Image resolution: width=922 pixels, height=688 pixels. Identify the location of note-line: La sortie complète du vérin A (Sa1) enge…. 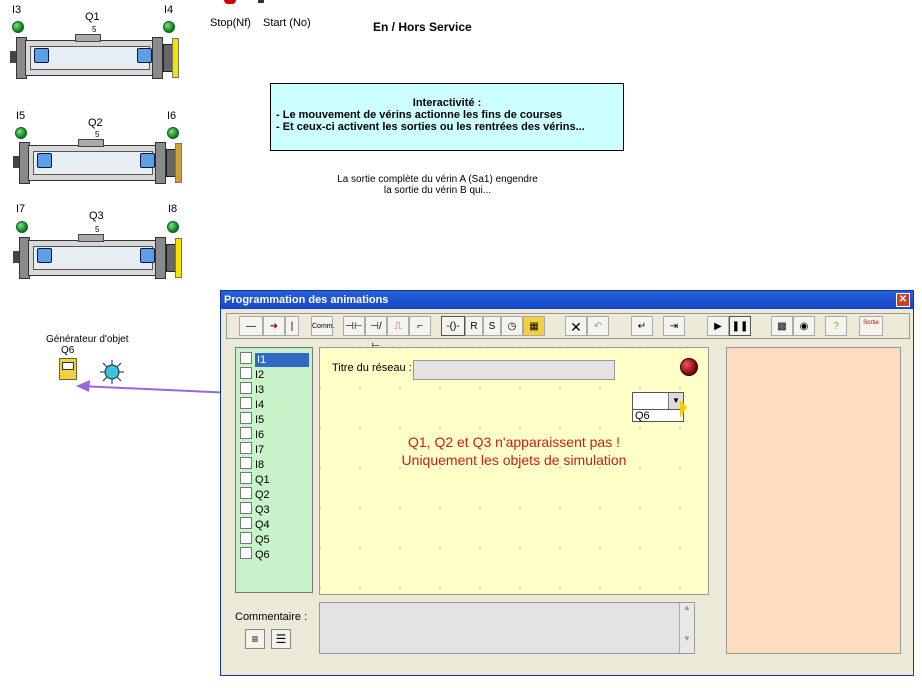
(437, 179).